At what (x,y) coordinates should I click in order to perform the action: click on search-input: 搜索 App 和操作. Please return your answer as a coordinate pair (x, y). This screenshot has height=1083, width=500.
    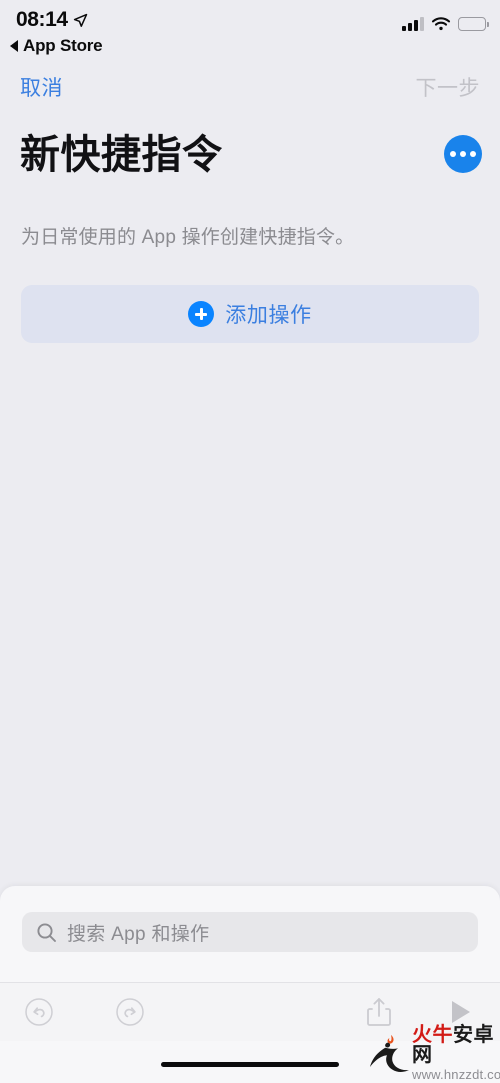
    Looking at the image, I should click on (250, 932).